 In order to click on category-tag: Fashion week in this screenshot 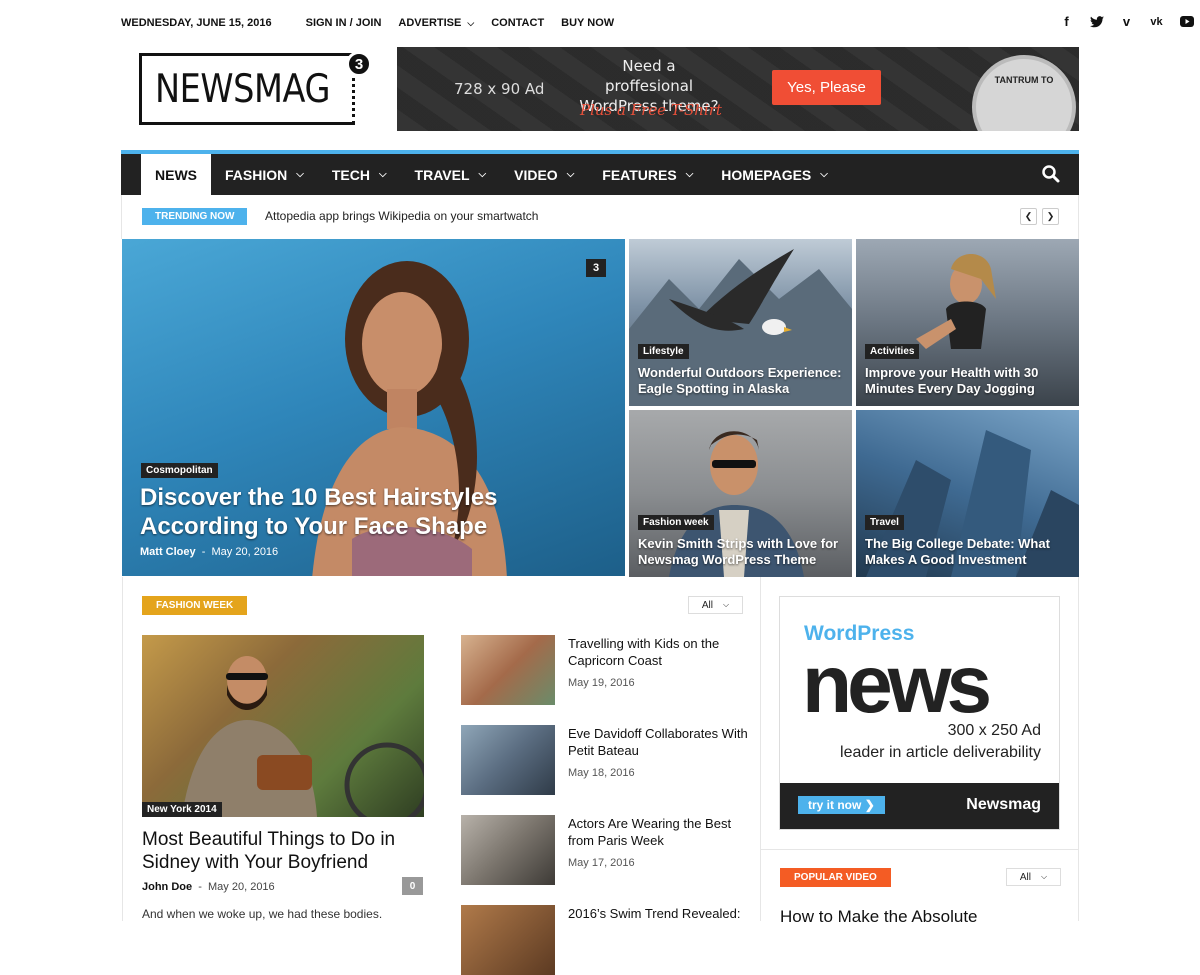, I will do `click(676, 522)`.